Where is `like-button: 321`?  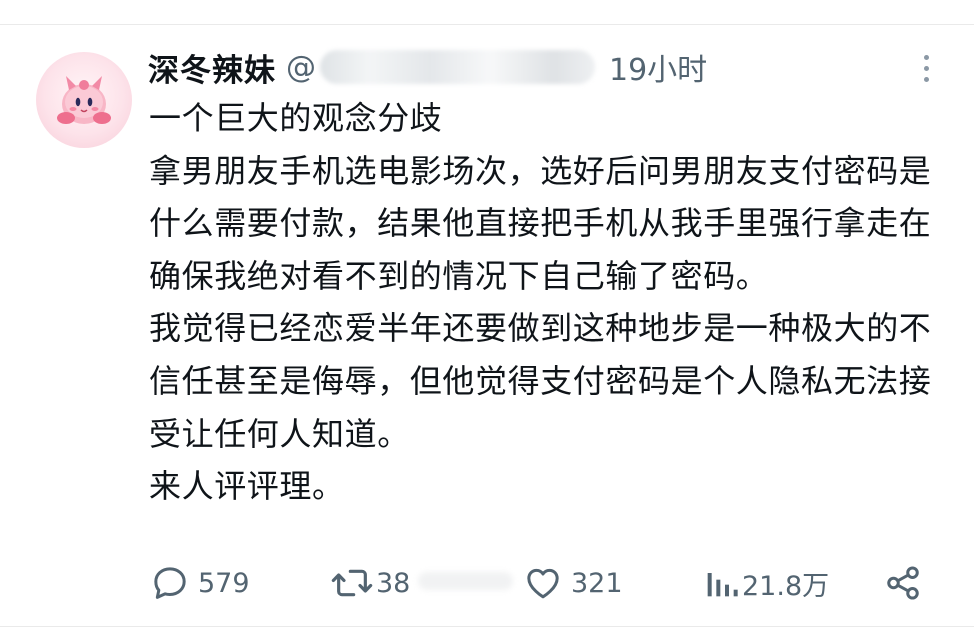 like-button: 321 is located at coordinates (573, 583).